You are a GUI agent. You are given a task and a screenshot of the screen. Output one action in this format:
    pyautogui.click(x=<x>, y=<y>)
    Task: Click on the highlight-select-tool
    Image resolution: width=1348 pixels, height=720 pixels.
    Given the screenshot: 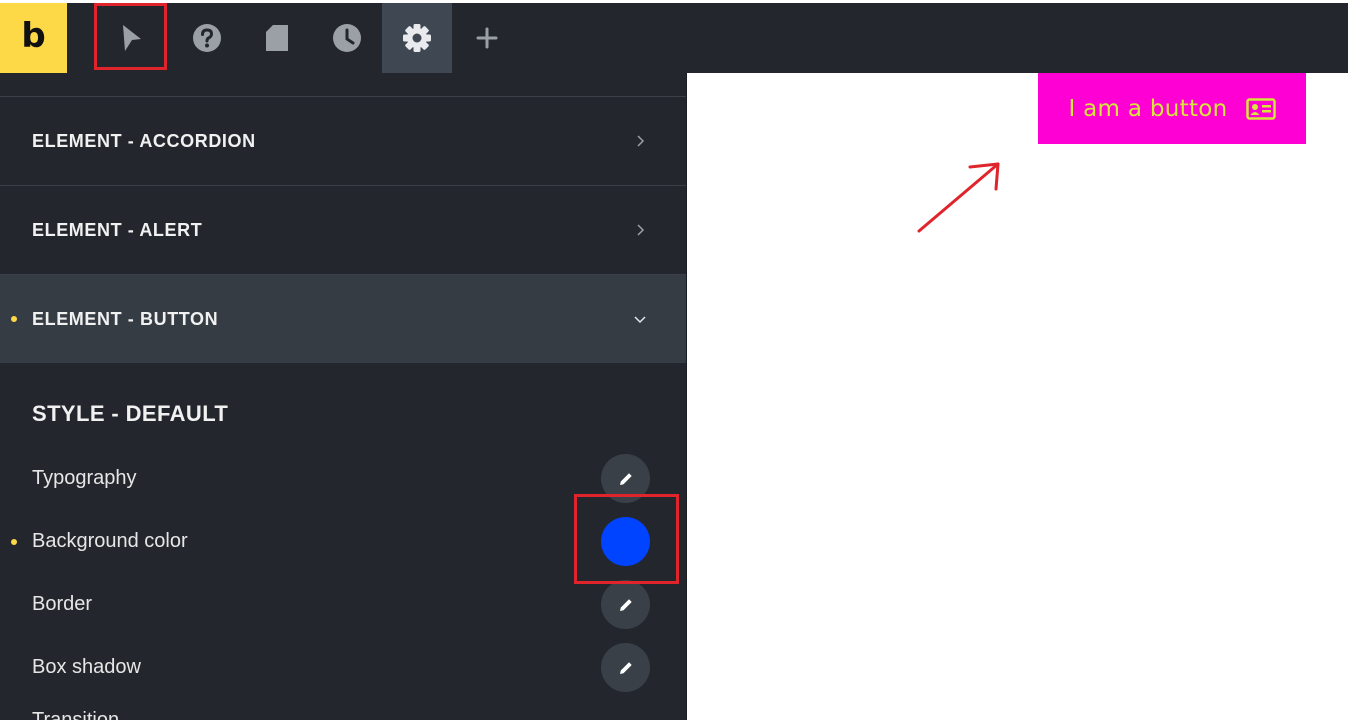 What is the action you would take?
    pyautogui.click(x=130, y=36)
    